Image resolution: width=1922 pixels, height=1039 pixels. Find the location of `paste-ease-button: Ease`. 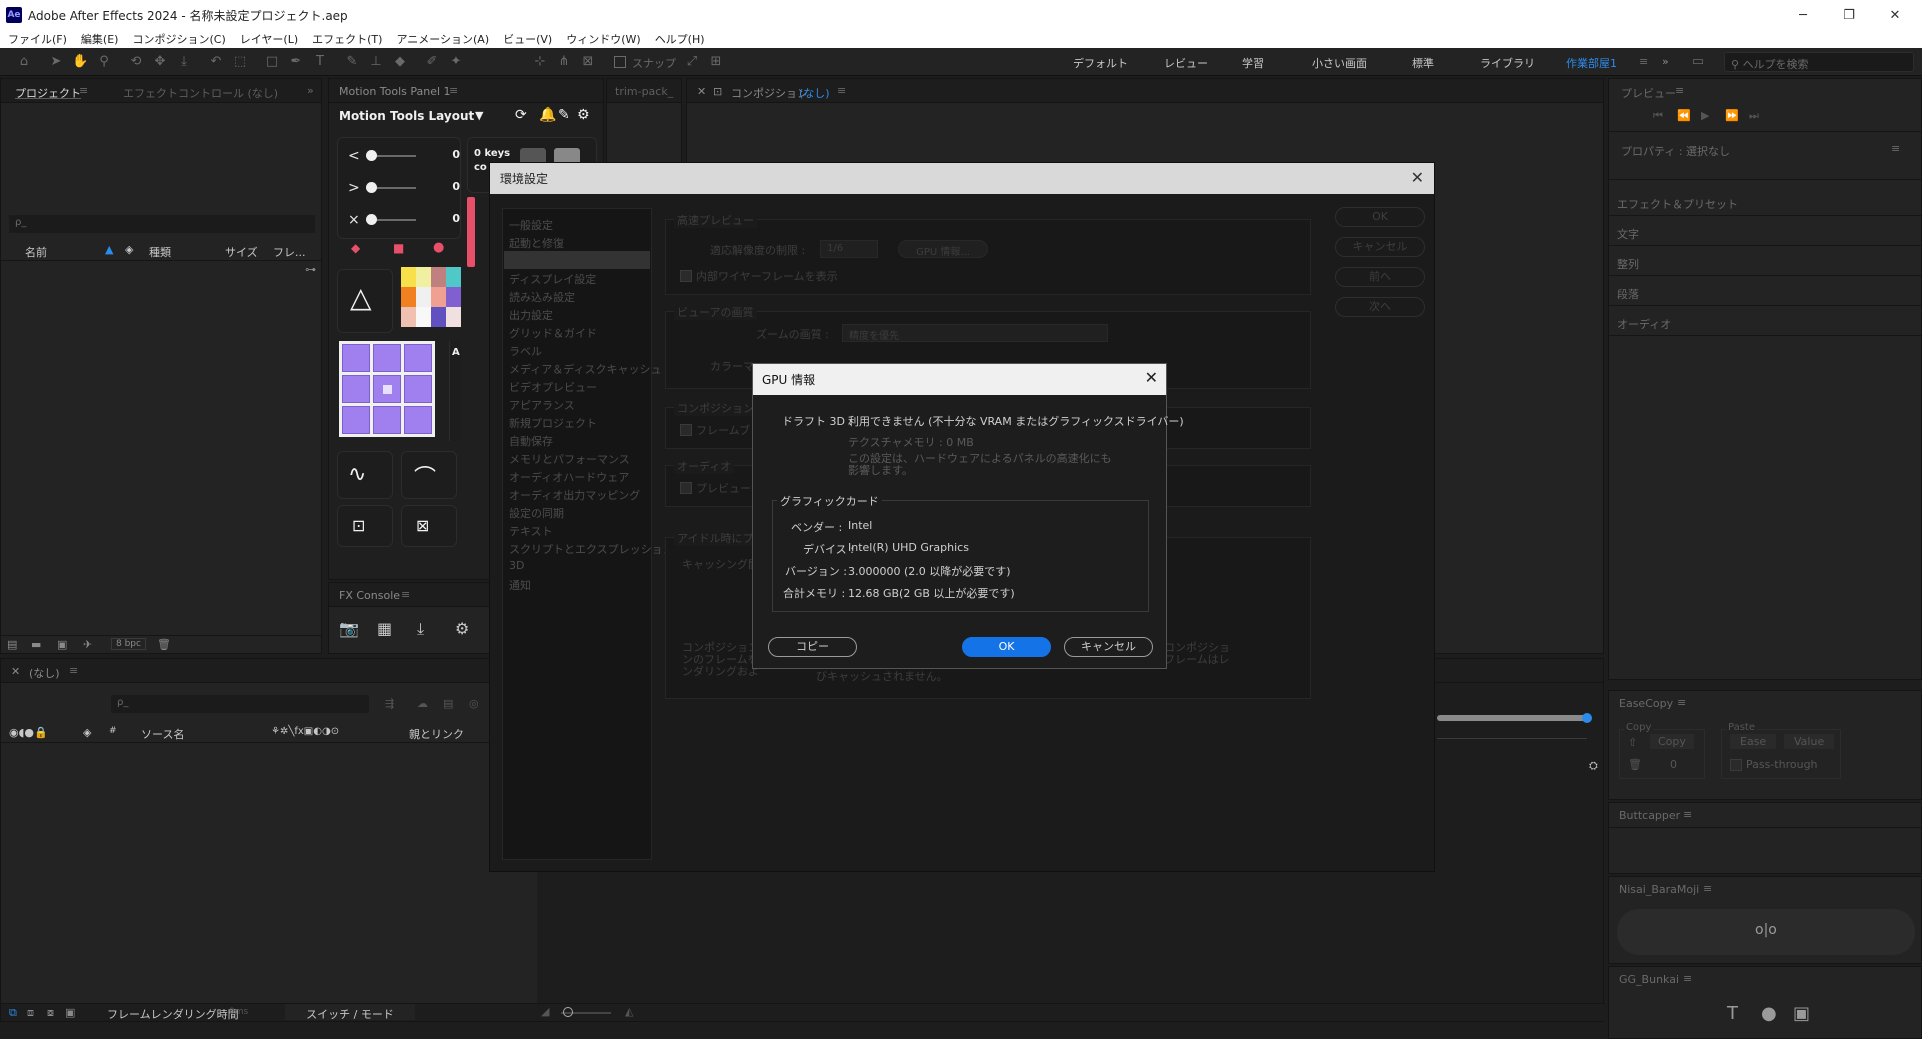

paste-ease-button: Ease is located at coordinates (1753, 741).